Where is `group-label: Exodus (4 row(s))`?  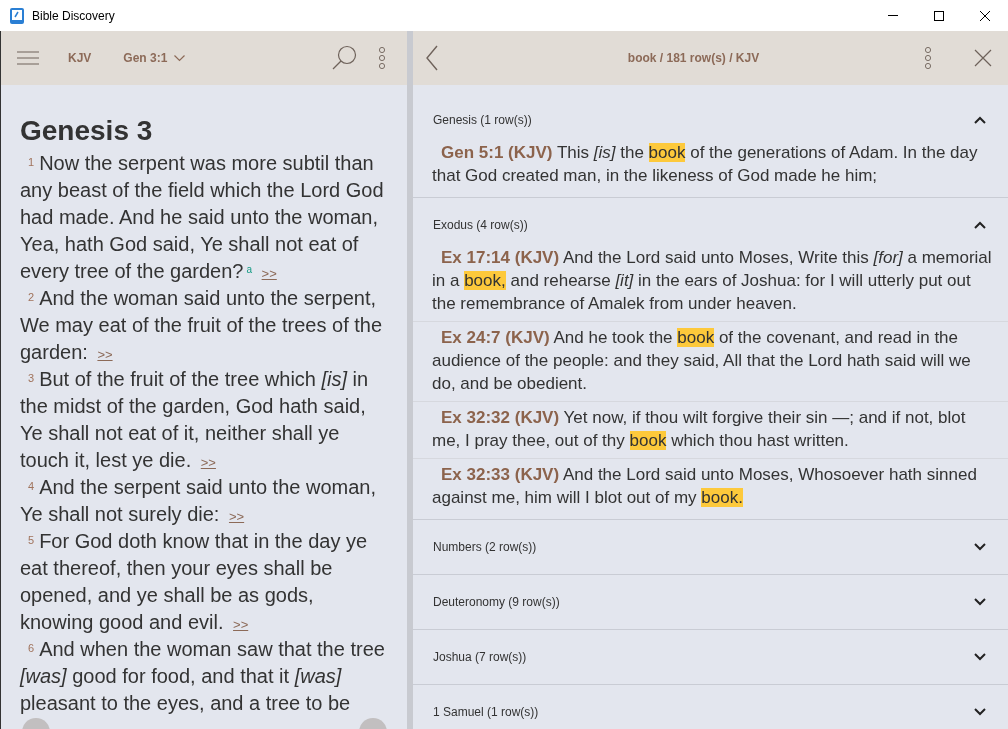 group-label: Exodus (4 row(s)) is located at coordinates (480, 225).